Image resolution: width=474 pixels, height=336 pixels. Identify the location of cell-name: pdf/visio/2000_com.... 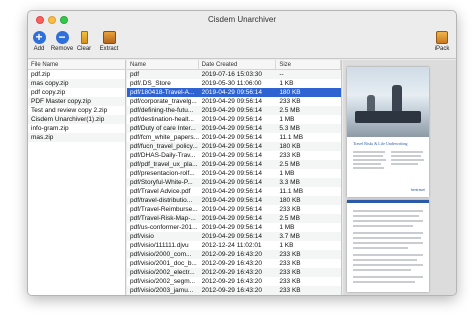
(161, 254).